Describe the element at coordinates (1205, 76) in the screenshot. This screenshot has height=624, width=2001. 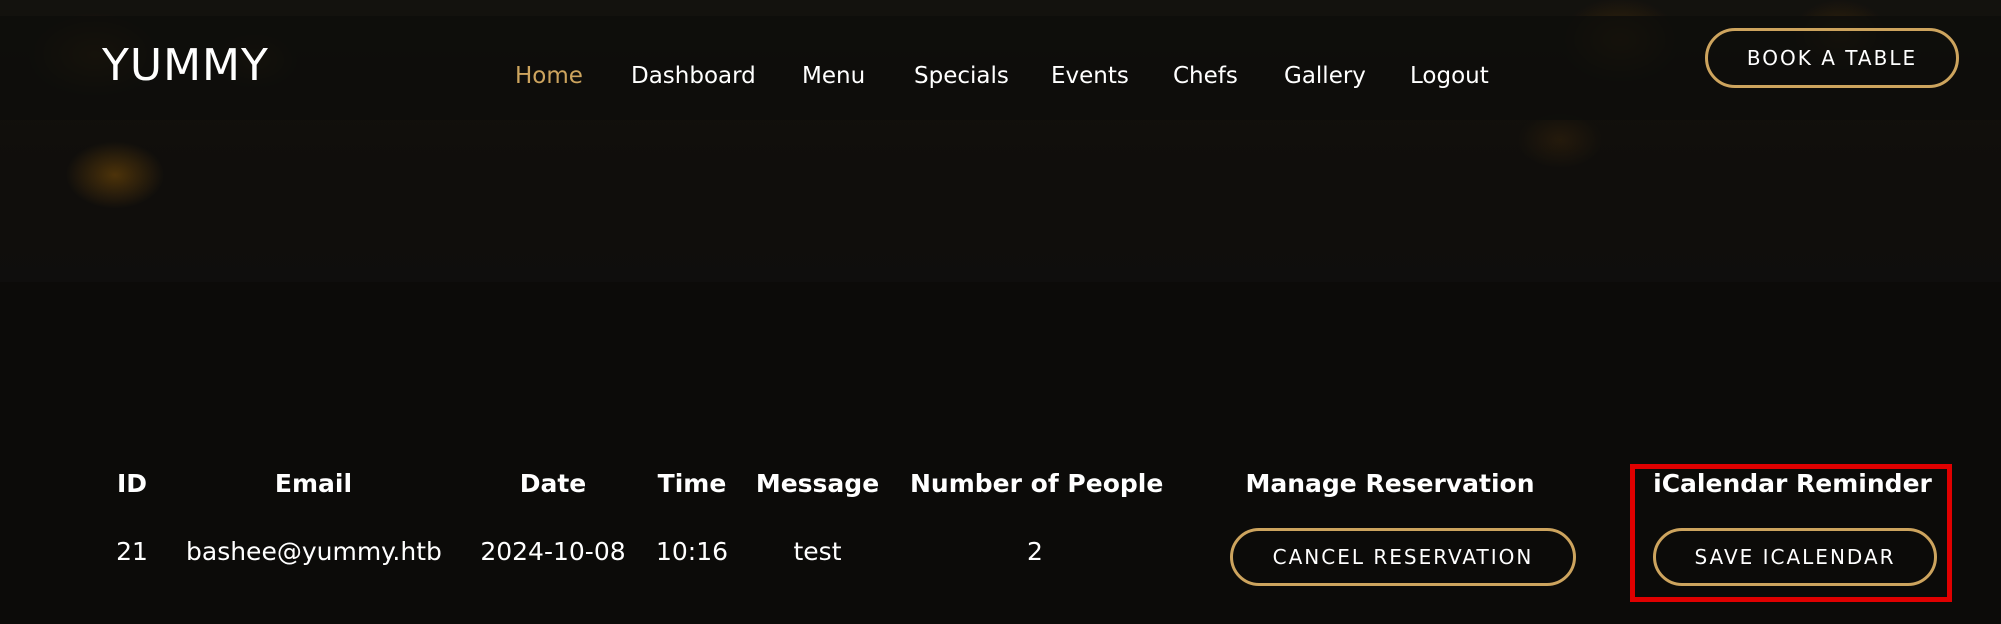
I see `nav-item-chefs: Chefs` at that location.